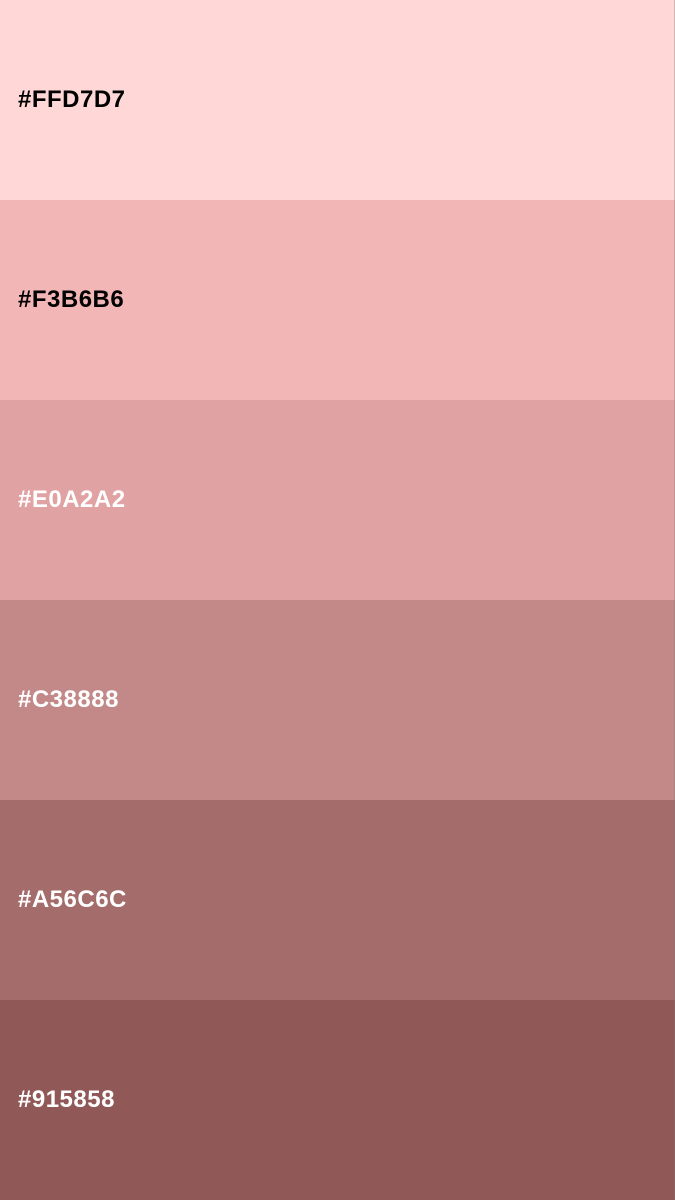 The image size is (675, 1200). I want to click on hex-code-label: #A56C6C, so click(72, 899).